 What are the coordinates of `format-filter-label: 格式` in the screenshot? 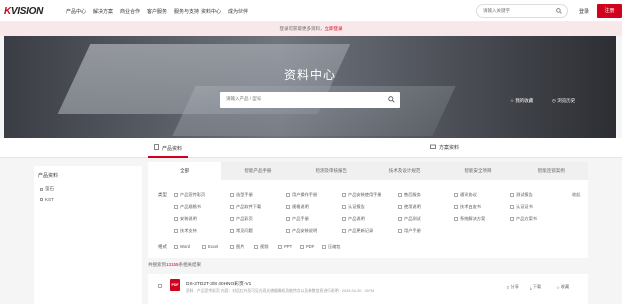 It's located at (162, 246).